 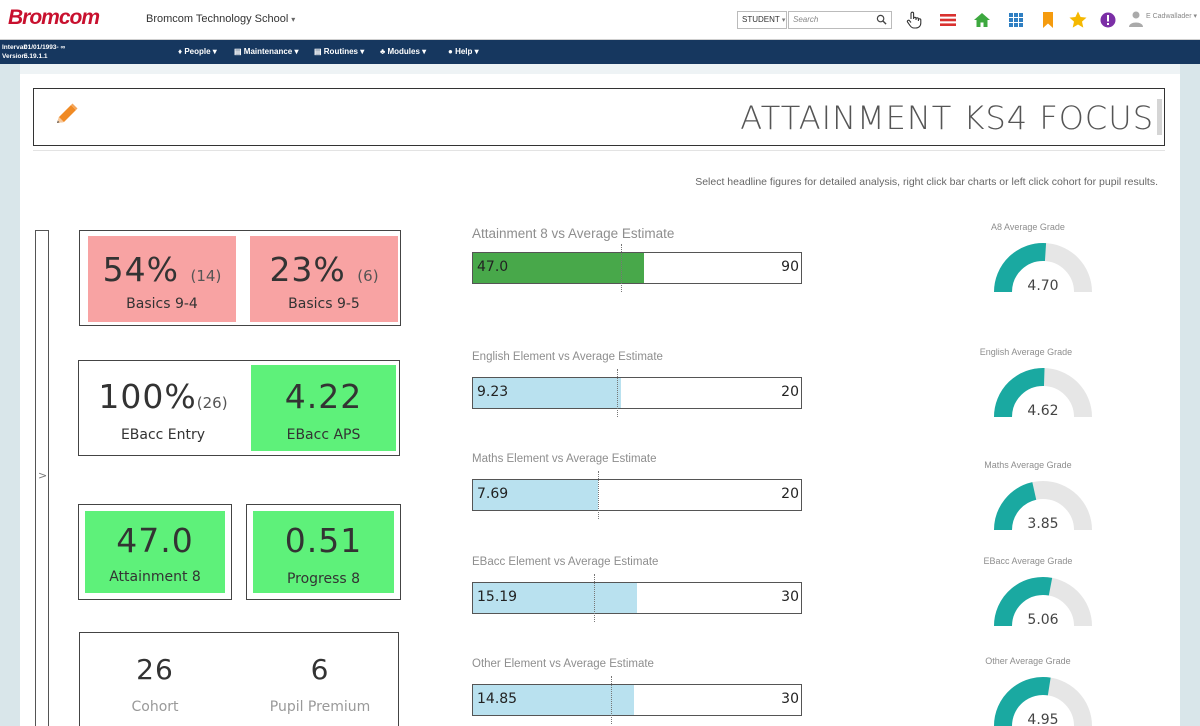 I want to click on gauge-value: 5.06, so click(x=1042, y=620).